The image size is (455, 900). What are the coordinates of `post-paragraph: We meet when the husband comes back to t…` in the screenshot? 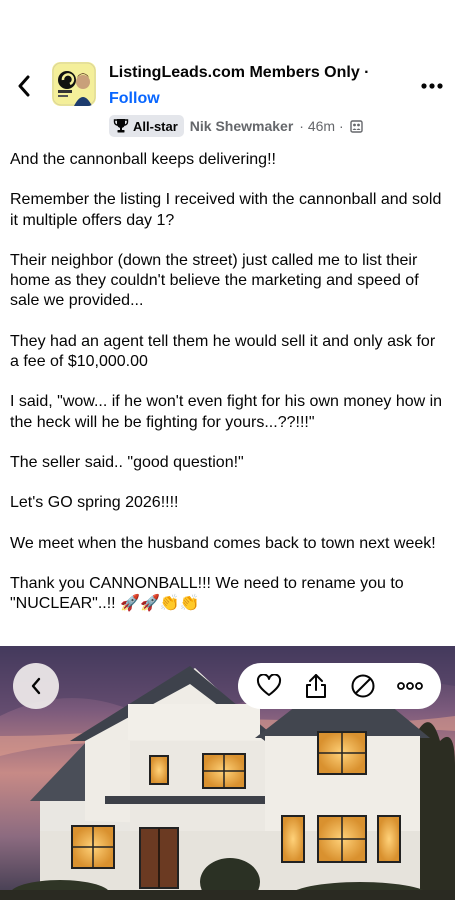 It's located at (223, 543).